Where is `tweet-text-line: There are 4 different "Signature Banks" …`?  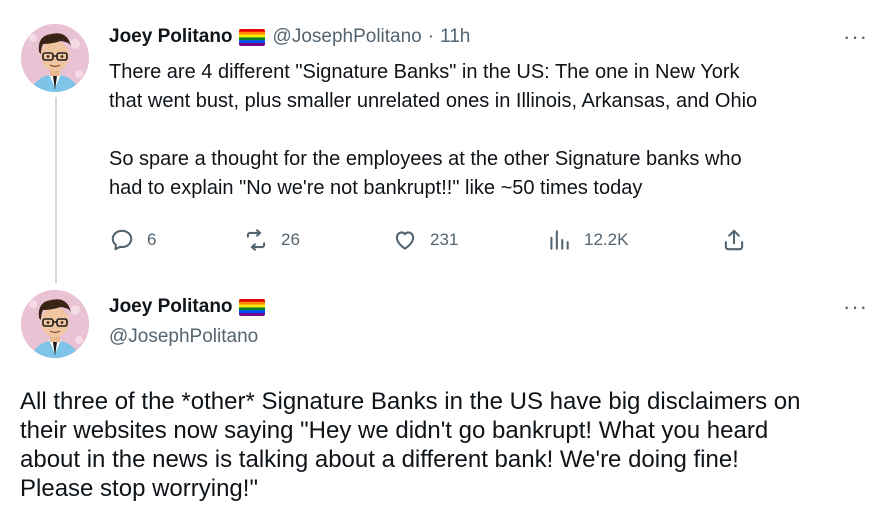 tweet-text-line: There are 4 different "Signature Banks" … is located at coordinates (424, 72).